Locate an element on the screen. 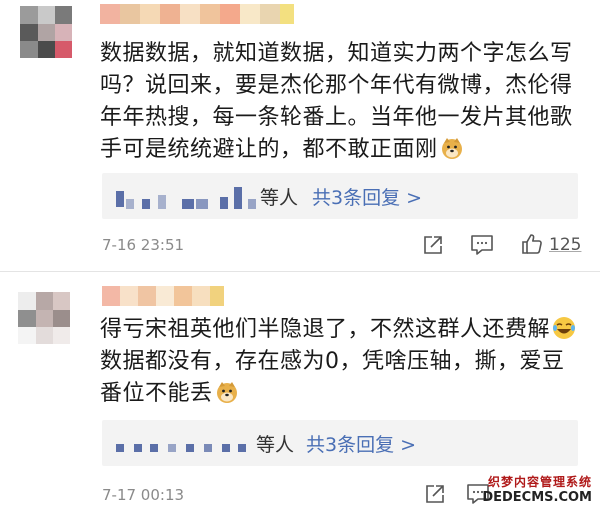  comment-icon is located at coordinates (482, 245).